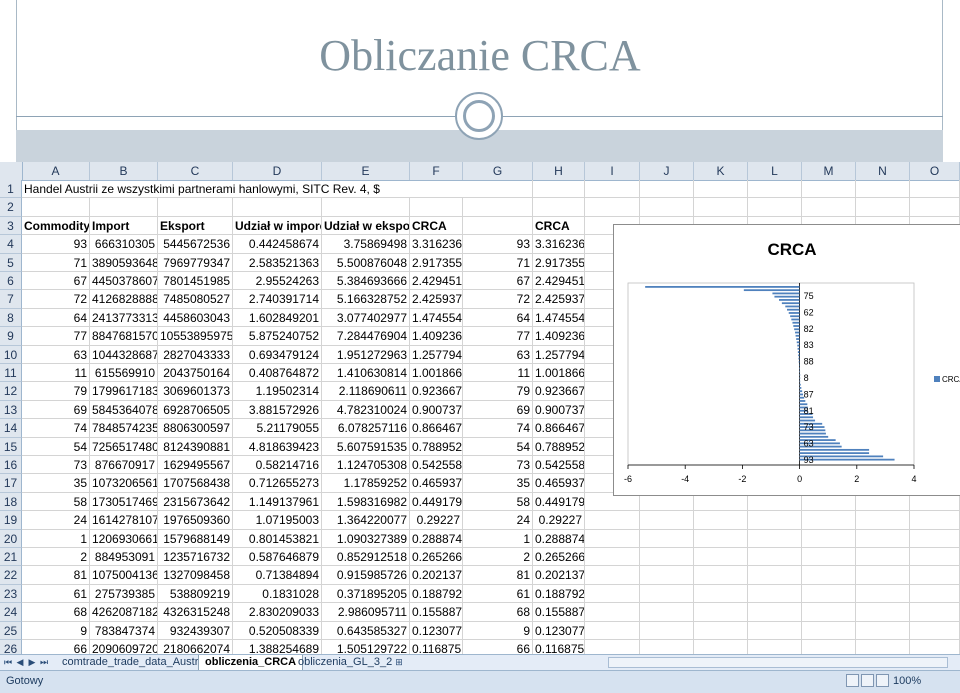 The width and height of the screenshot is (960, 693). Describe the element at coordinates (56, 354) in the screenshot. I see `table-cell: 63` at that location.